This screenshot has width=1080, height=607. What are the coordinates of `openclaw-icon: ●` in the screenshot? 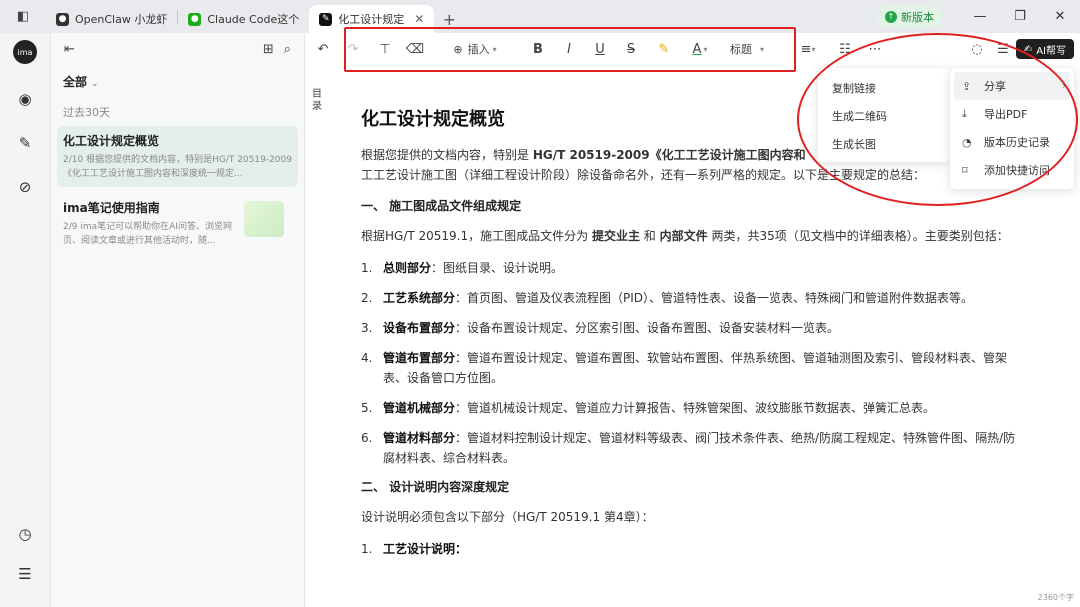 It's located at (62, 19).